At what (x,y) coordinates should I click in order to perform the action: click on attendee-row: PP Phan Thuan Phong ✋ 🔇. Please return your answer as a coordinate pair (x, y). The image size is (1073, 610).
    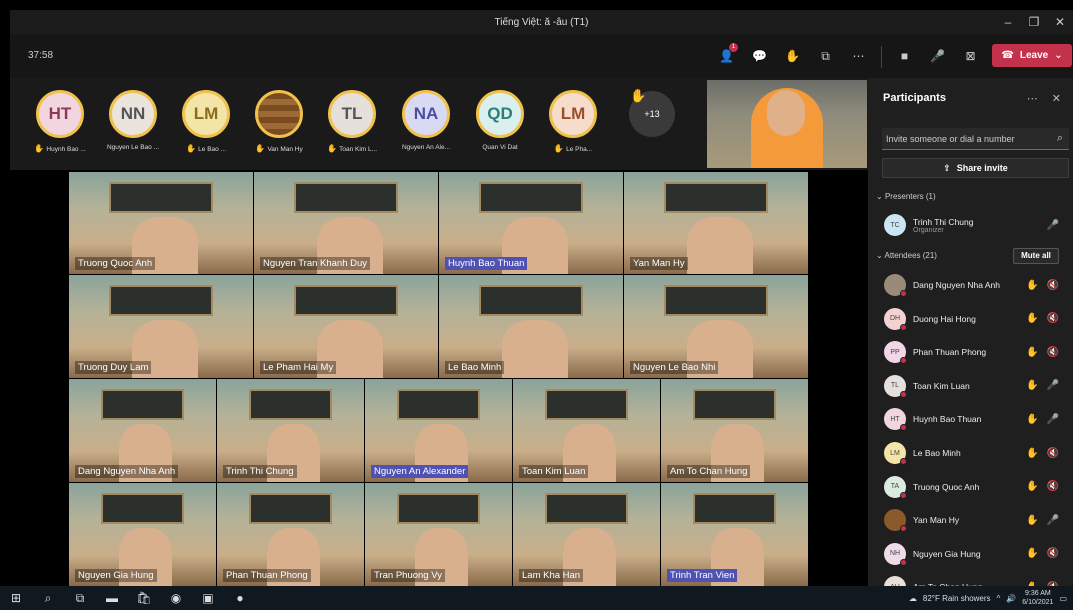
    Looking at the image, I should click on (976, 352).